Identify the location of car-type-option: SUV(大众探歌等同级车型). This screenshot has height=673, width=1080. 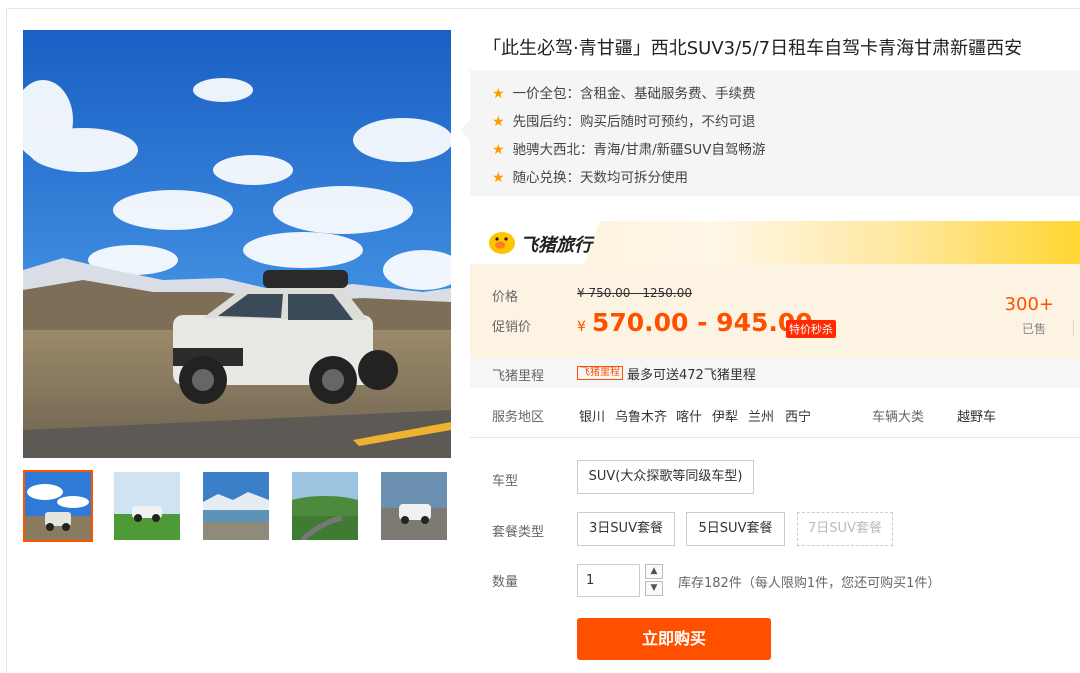
(665, 477).